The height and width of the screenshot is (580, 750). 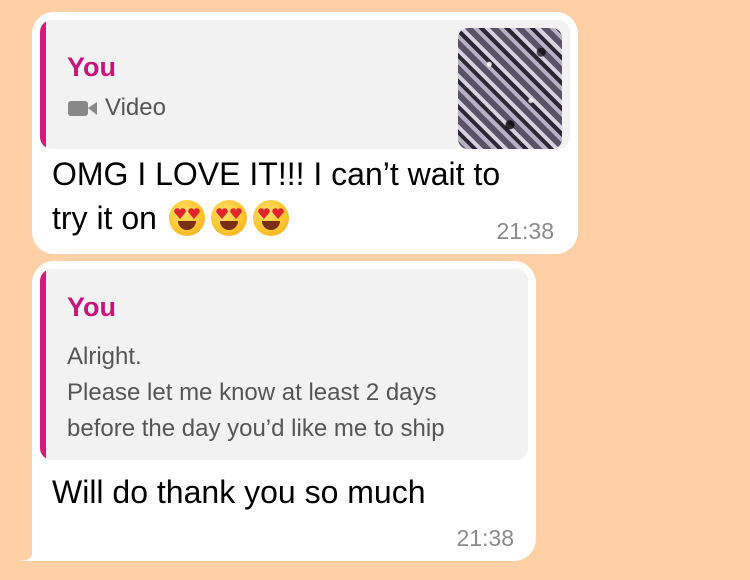 I want to click on quote-media-label: Video, so click(x=116, y=108).